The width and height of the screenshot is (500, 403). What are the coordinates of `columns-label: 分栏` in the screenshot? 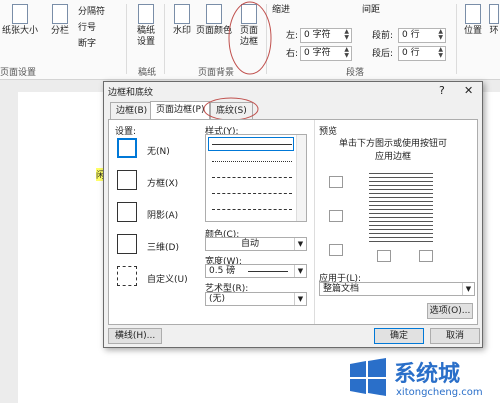 It's located at (59, 31).